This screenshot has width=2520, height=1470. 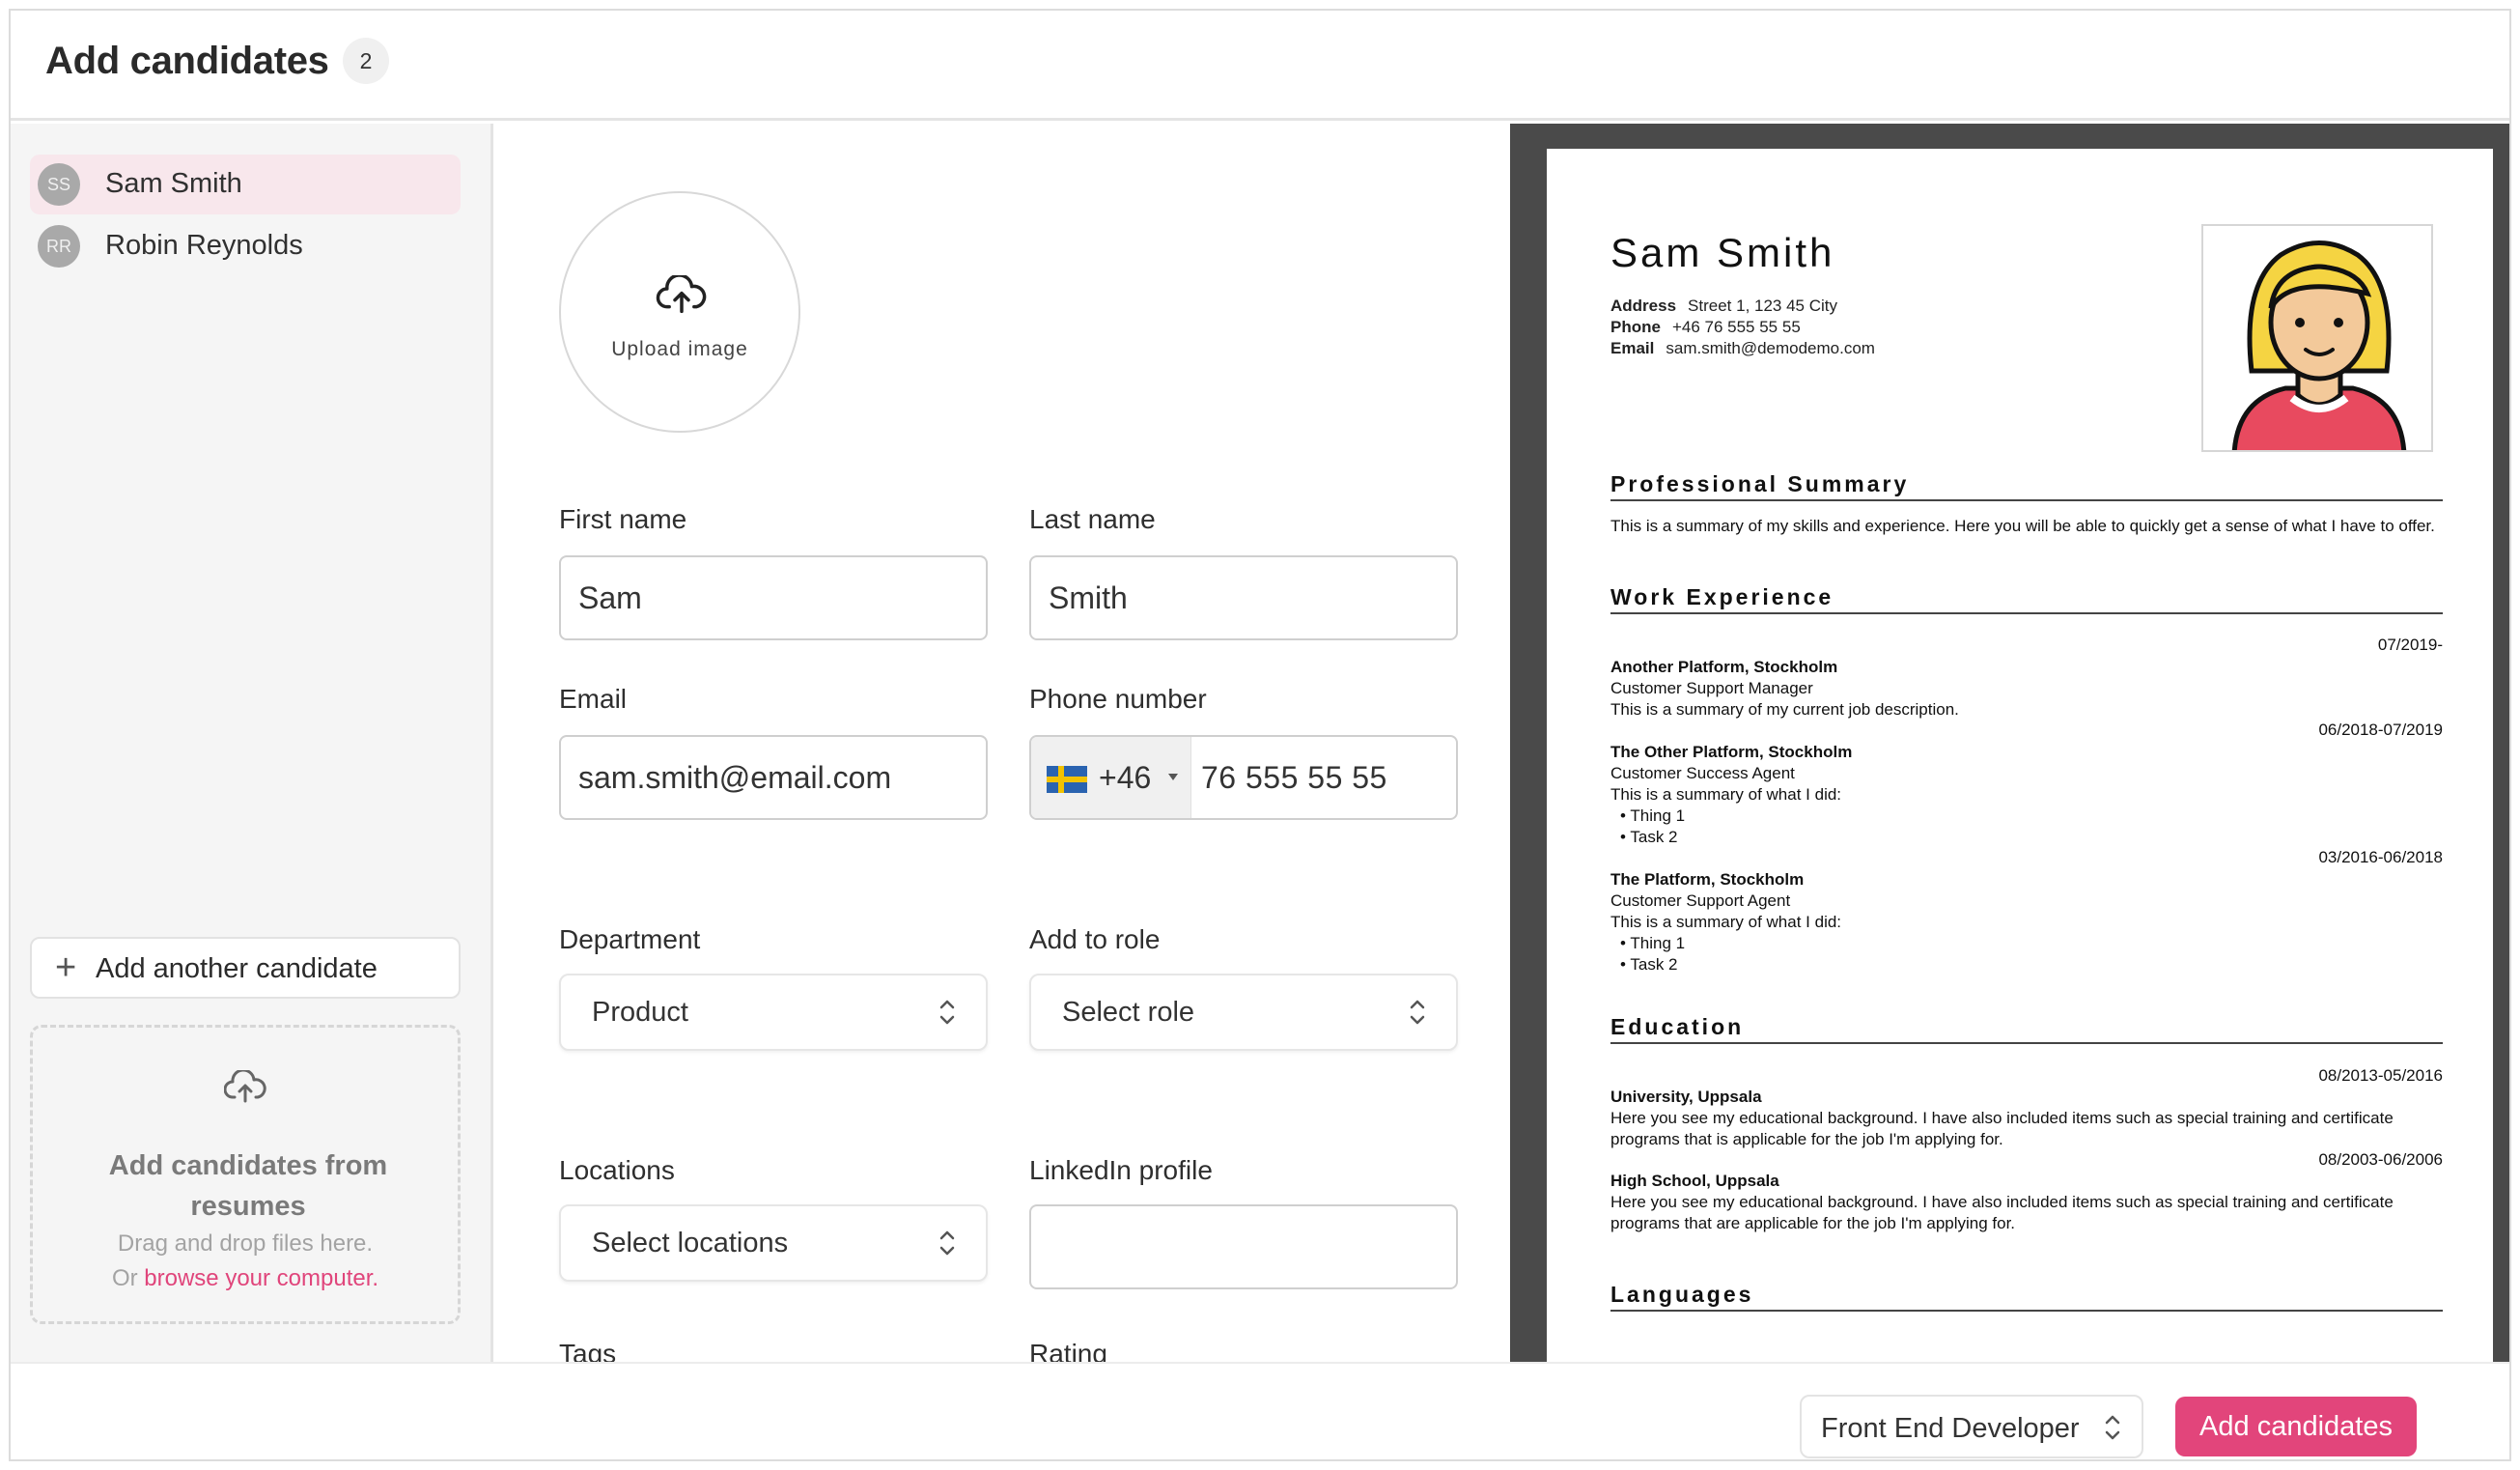 I want to click on languages-heading: Languages, so click(x=2026, y=1297).